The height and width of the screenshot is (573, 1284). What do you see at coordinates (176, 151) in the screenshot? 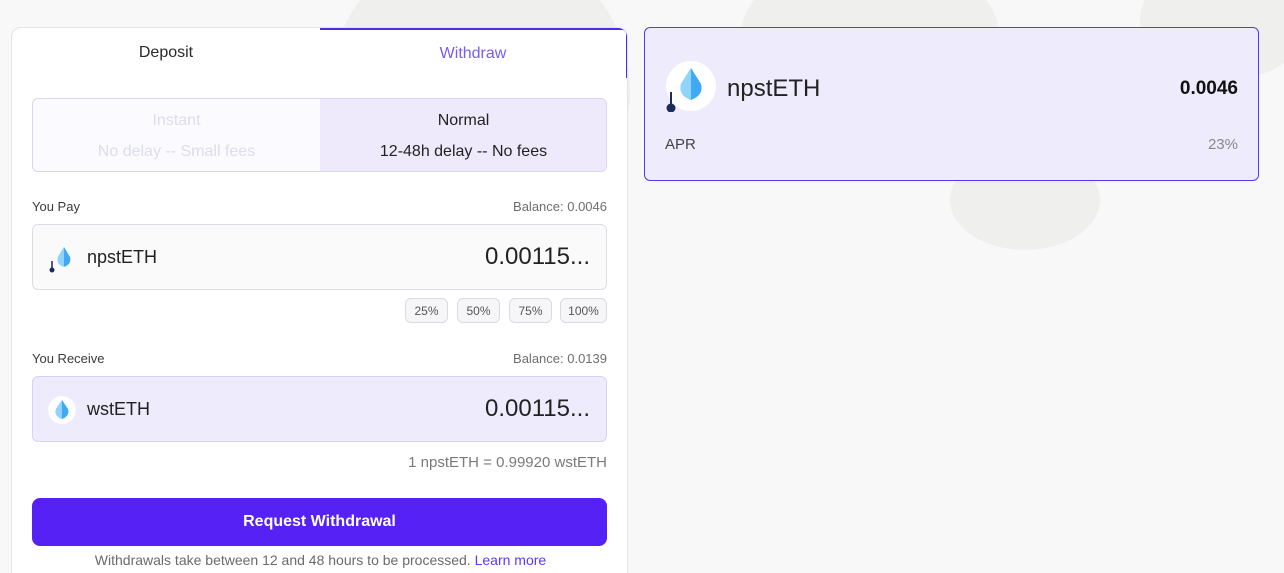
I see `mode-instant-subtitle: No delay -- Small fees` at bounding box center [176, 151].